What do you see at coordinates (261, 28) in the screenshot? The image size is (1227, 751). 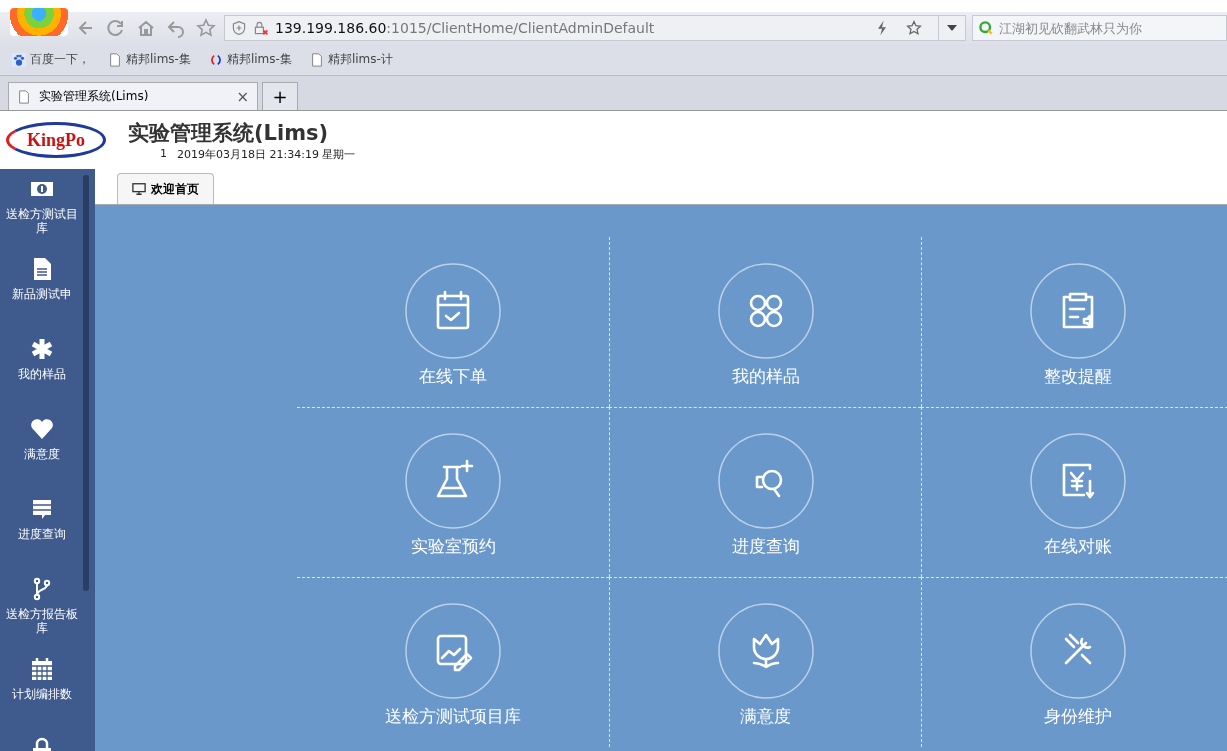 I see `insecure-lock-icon` at bounding box center [261, 28].